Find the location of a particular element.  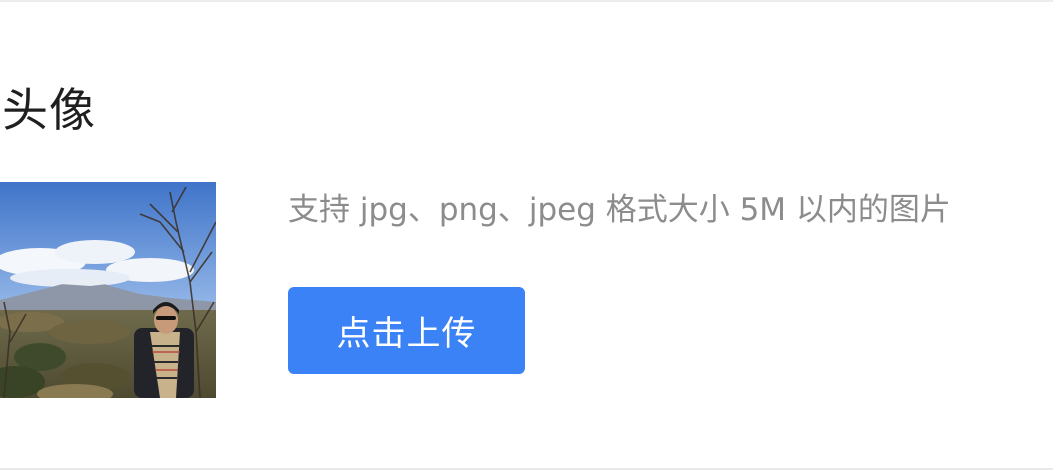

bottom-divider is located at coordinates (526, 469).